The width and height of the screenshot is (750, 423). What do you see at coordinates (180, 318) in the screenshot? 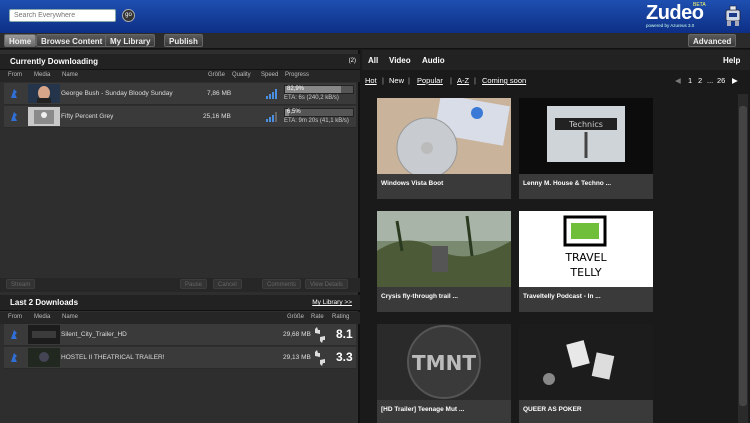
I see `last-column-headers: From Media Name Größe Rate Rating` at bounding box center [180, 318].